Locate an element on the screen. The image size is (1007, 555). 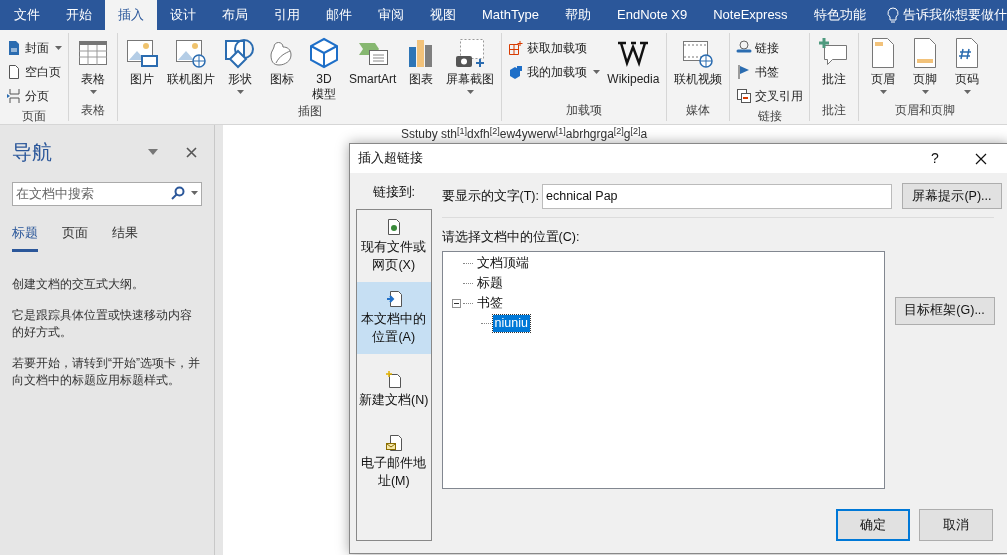
ribbon-command: 页脚 is located at coordinates (925, 65).